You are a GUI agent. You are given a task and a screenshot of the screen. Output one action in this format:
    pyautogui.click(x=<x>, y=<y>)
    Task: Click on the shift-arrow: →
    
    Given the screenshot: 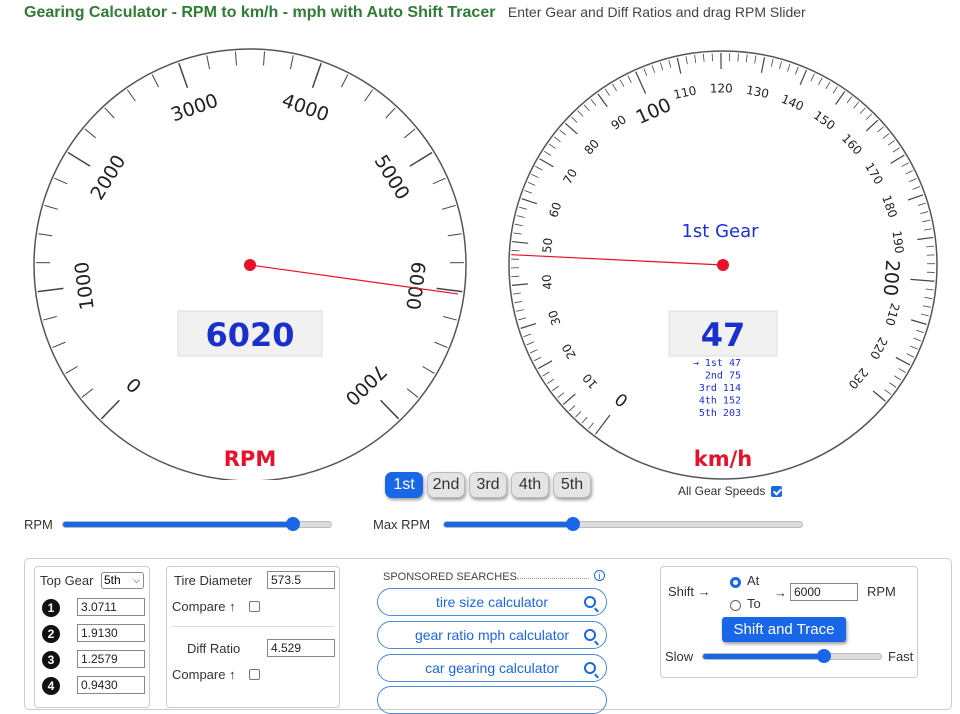 What is the action you would take?
    pyautogui.click(x=780, y=592)
    